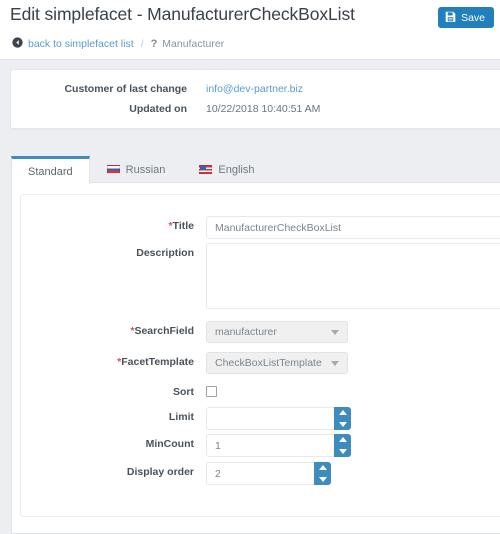 The image size is (500, 534). I want to click on info-label-customer: Customer of last change, so click(99, 89).